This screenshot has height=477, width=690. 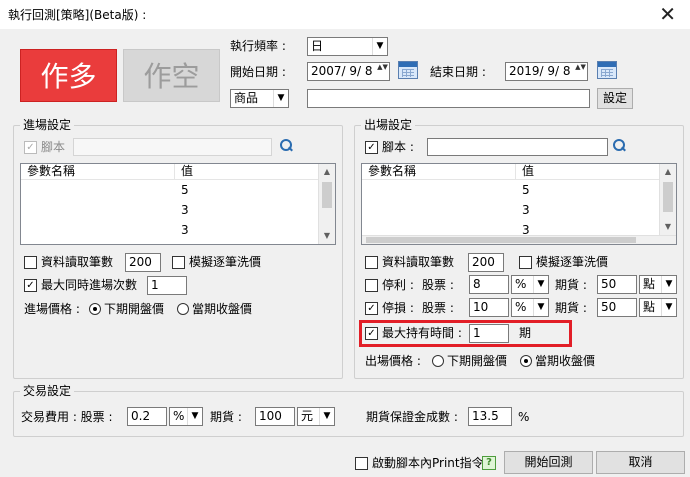 I want to click on entry-table-scrollbar: ▲ ▼, so click(x=326, y=204).